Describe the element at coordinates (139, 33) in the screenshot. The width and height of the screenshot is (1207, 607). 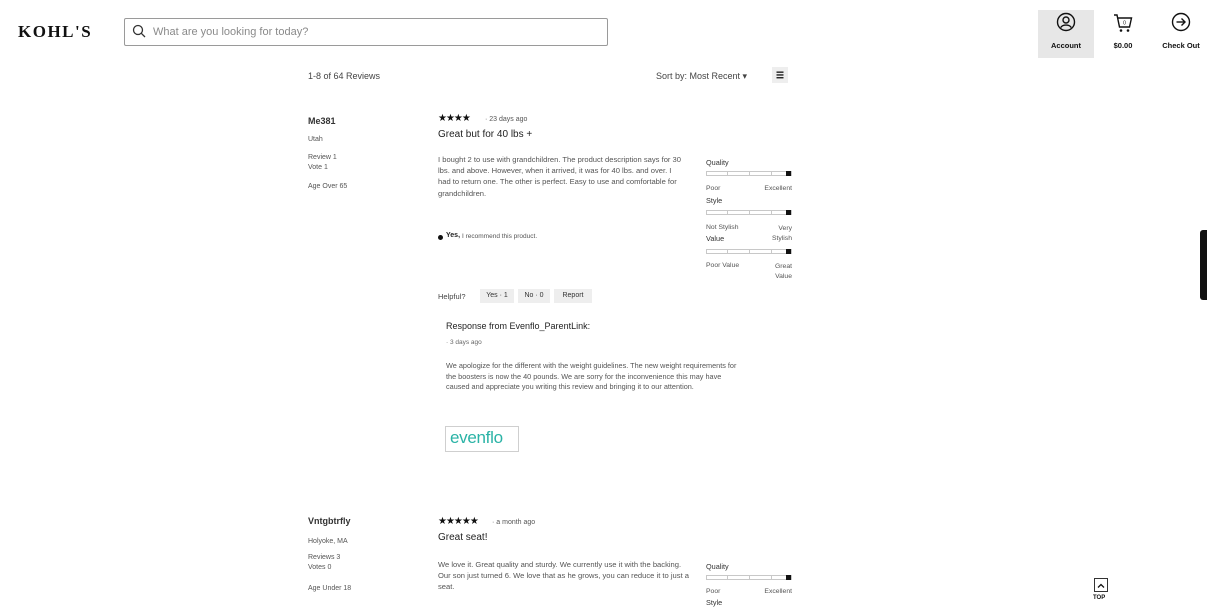
I see `search-icon` at that location.